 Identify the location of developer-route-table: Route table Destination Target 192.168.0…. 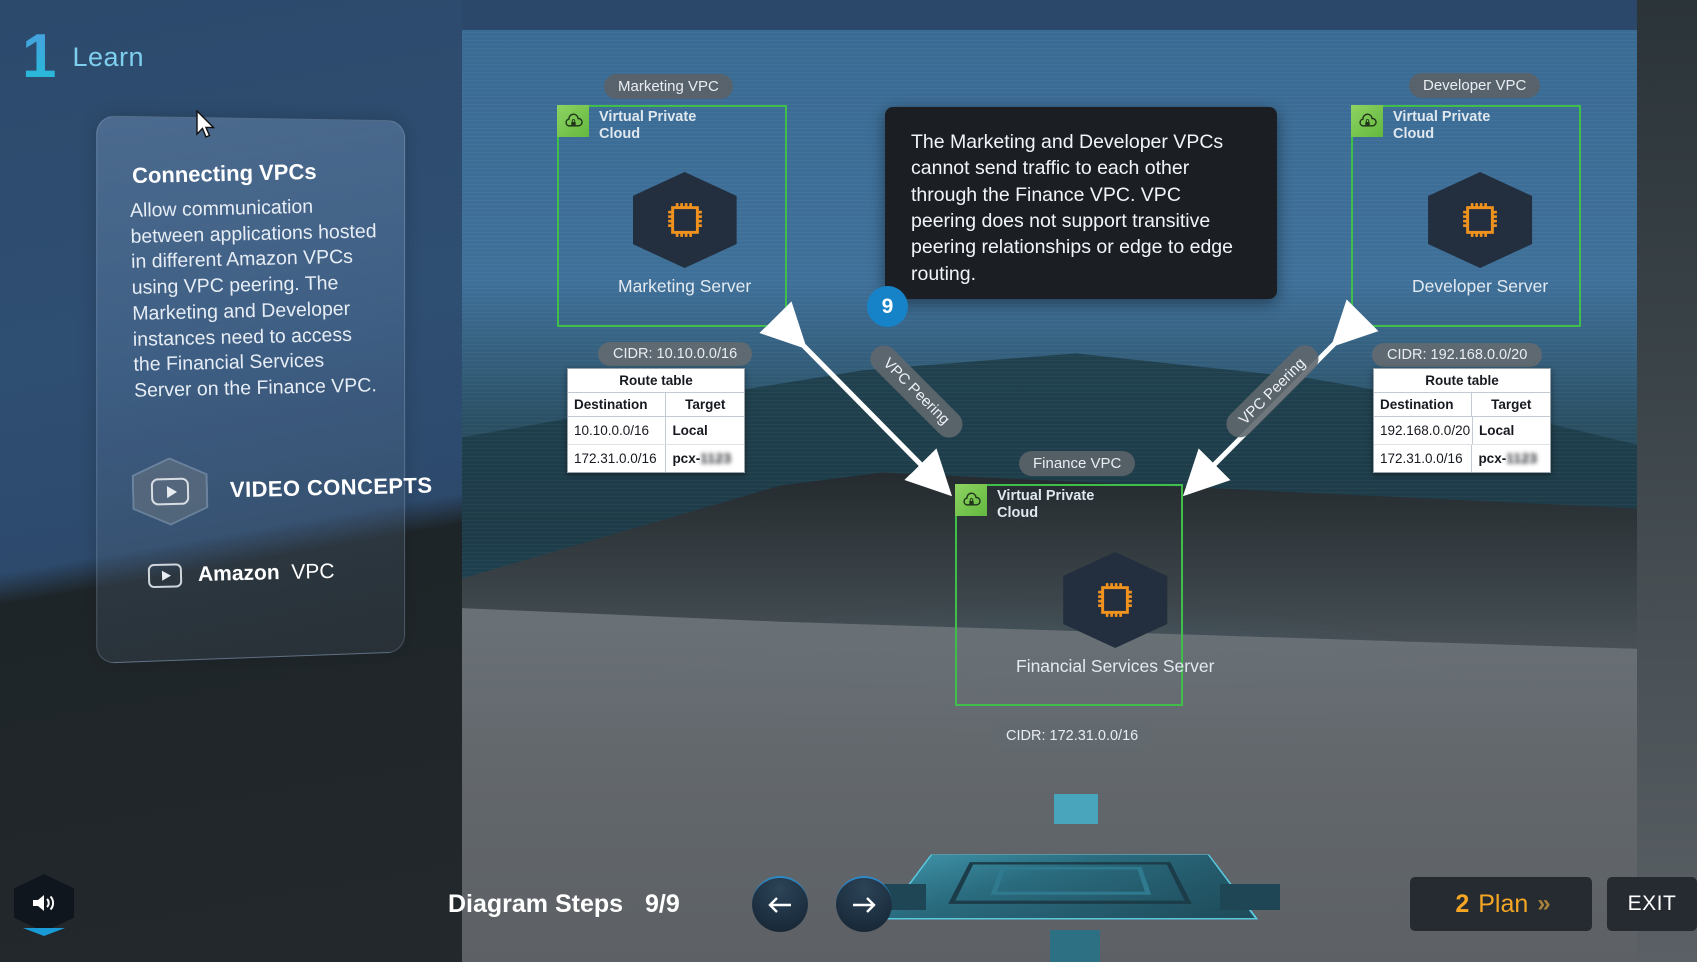
(1462, 420).